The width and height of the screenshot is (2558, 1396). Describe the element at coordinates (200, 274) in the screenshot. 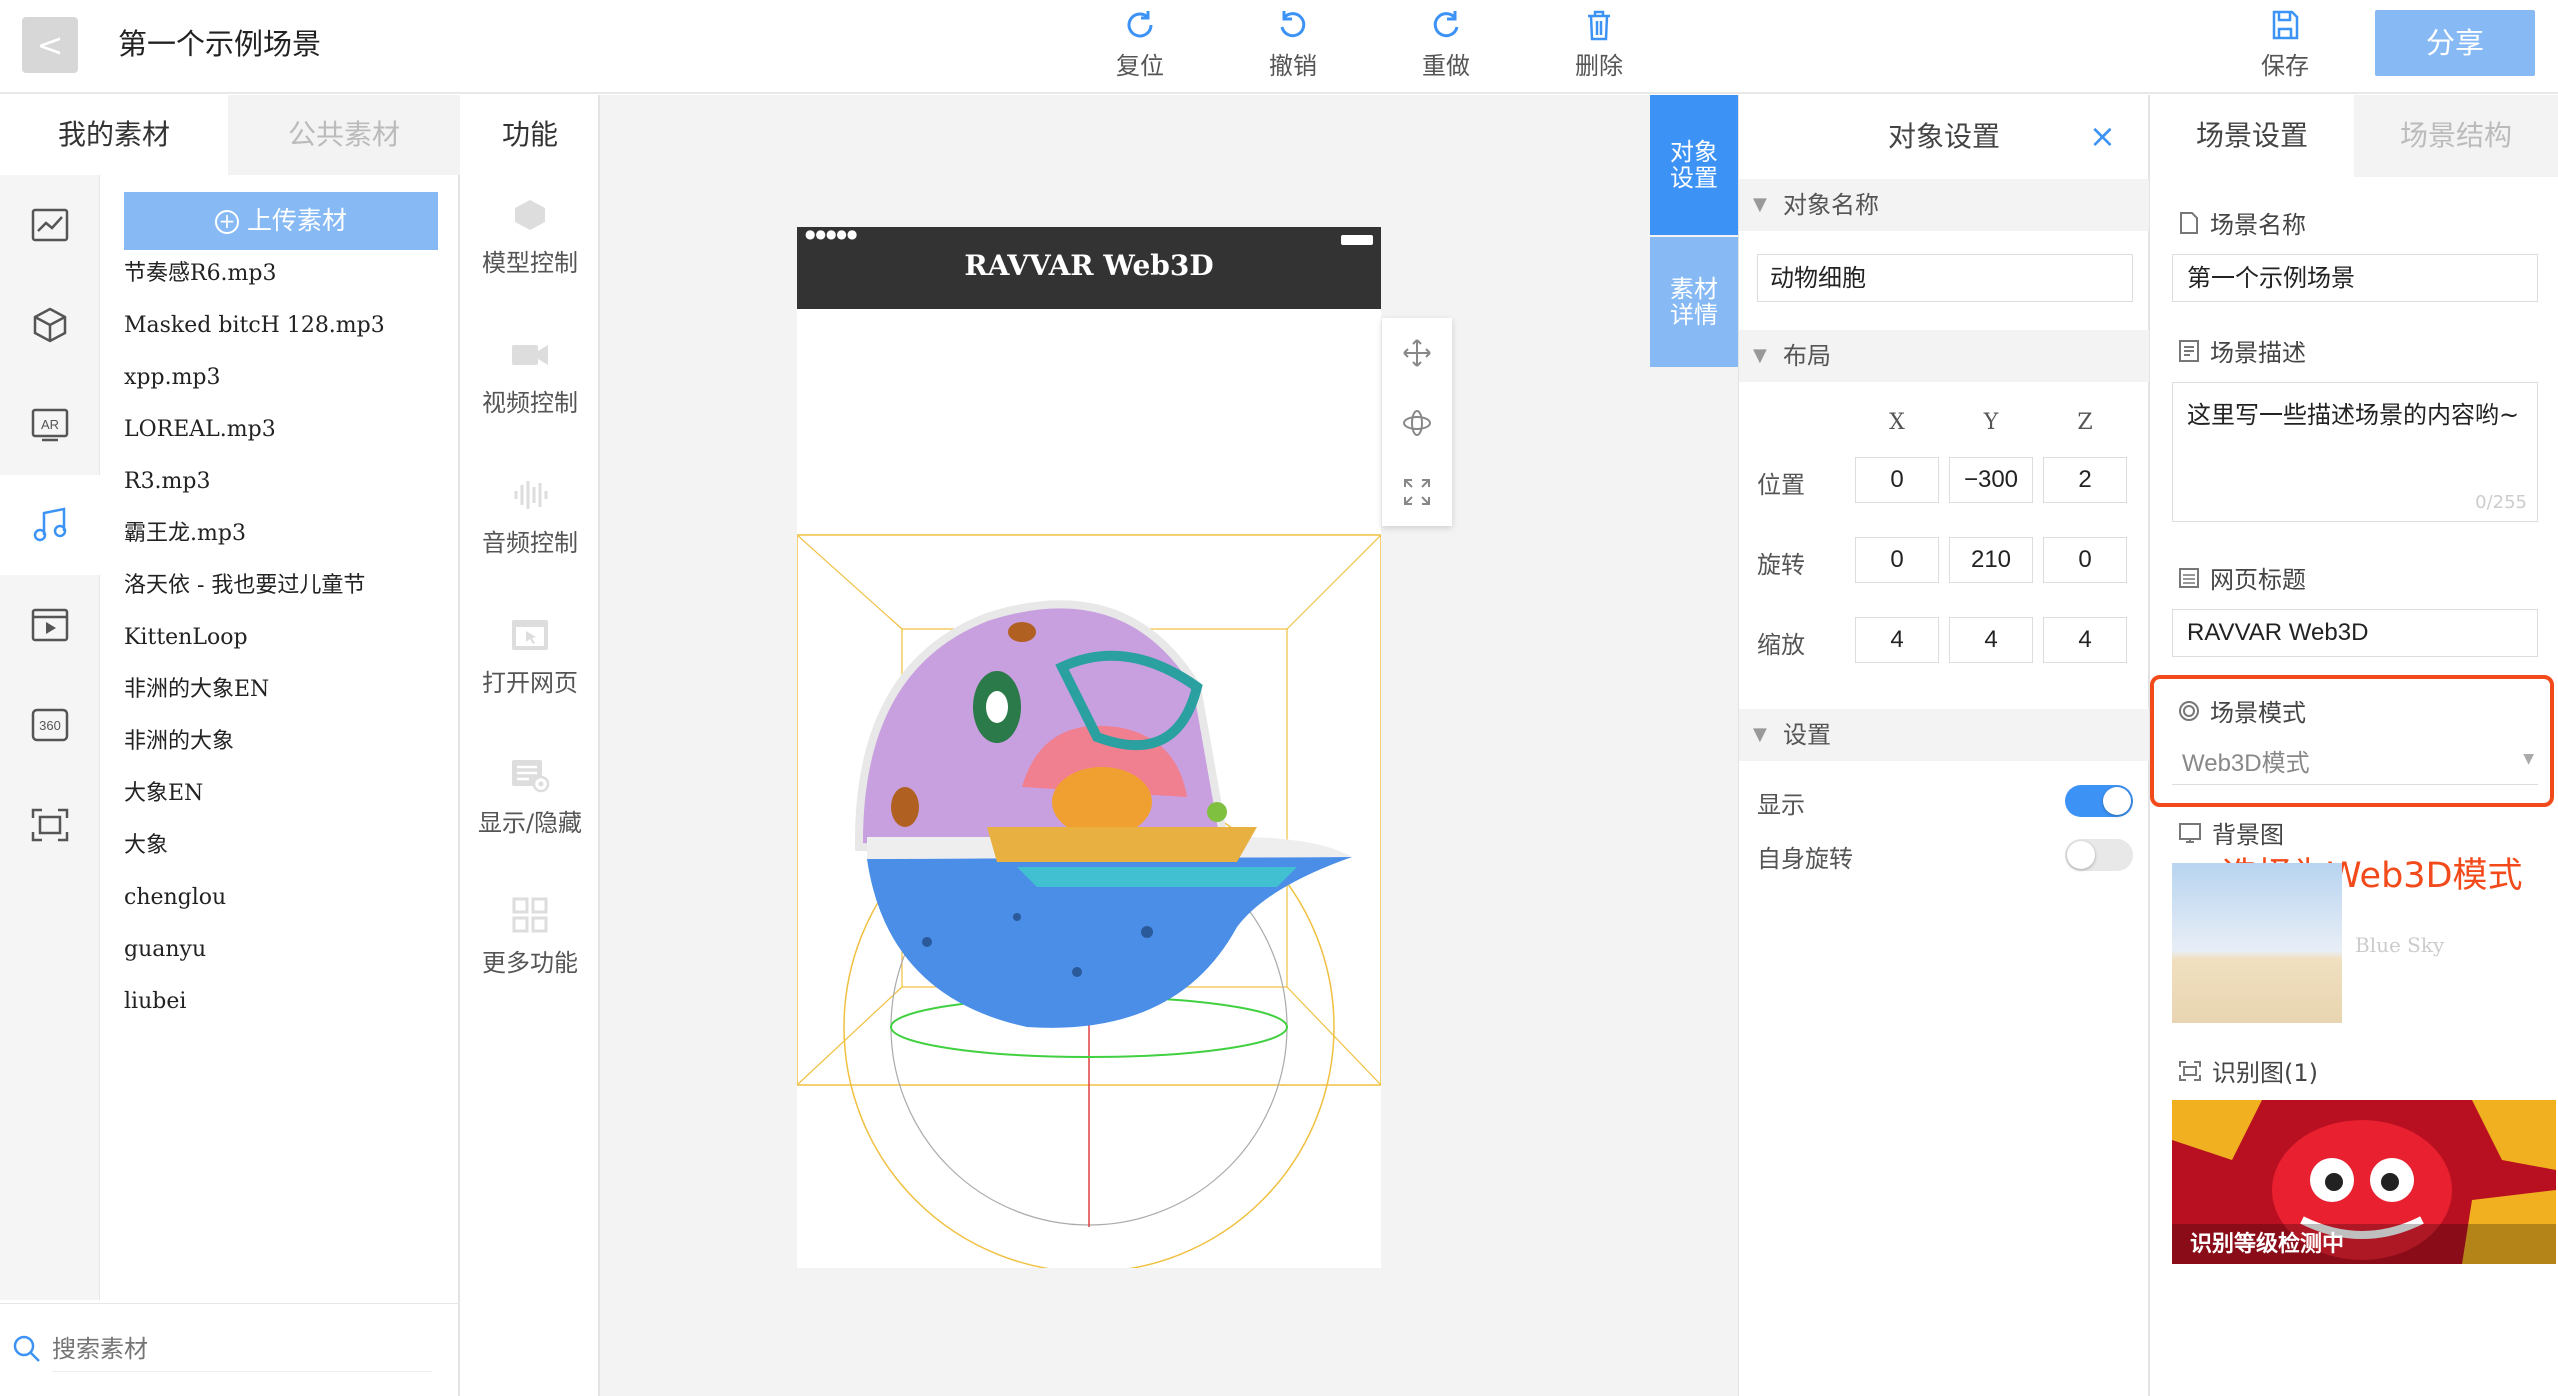

I see `file-item: 节奏感R6.mp3` at that location.